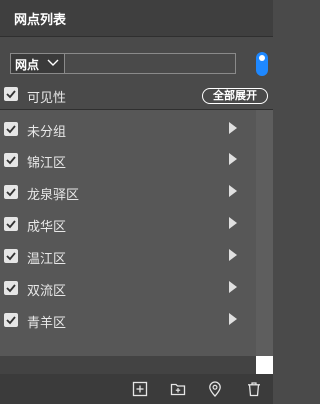 Image resolution: width=320 pixels, height=404 pixels. I want to click on list-item: 成华区, so click(128, 224).